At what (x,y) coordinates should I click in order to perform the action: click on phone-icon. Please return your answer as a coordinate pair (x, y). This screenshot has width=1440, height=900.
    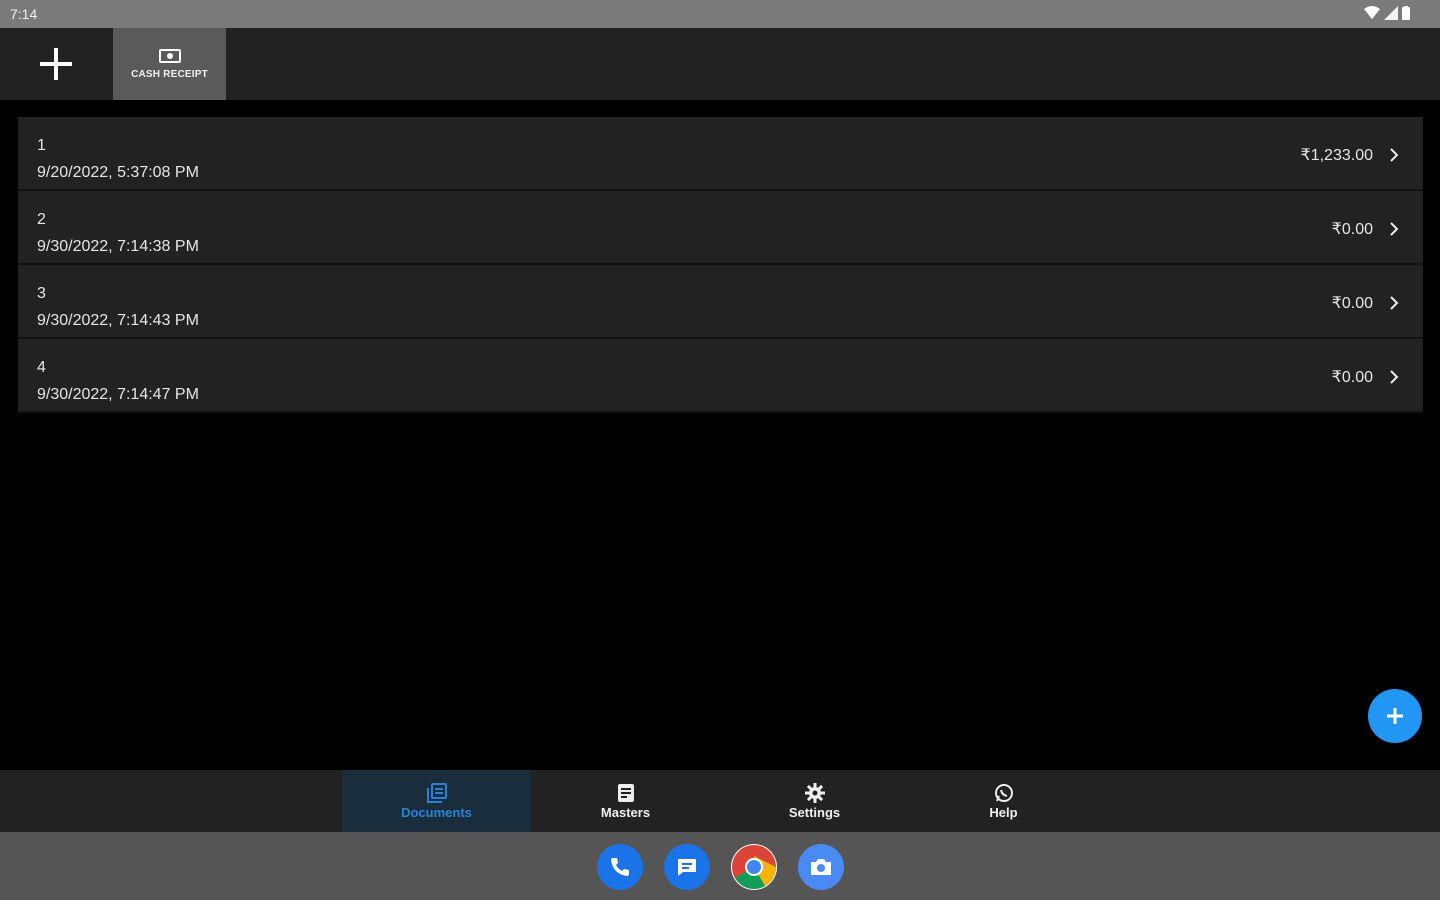
    Looking at the image, I should click on (620, 867).